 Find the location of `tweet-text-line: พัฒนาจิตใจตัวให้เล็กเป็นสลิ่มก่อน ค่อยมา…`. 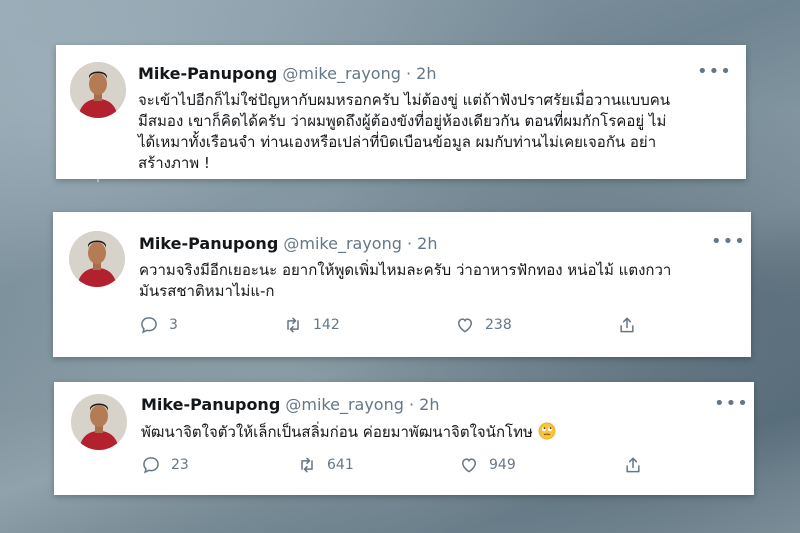

tweet-text-line: พัฒนาจิตใจตัวให้เล็กเป็นสลิ่มก่อน ค่อยมา… is located at coordinates (337, 432).